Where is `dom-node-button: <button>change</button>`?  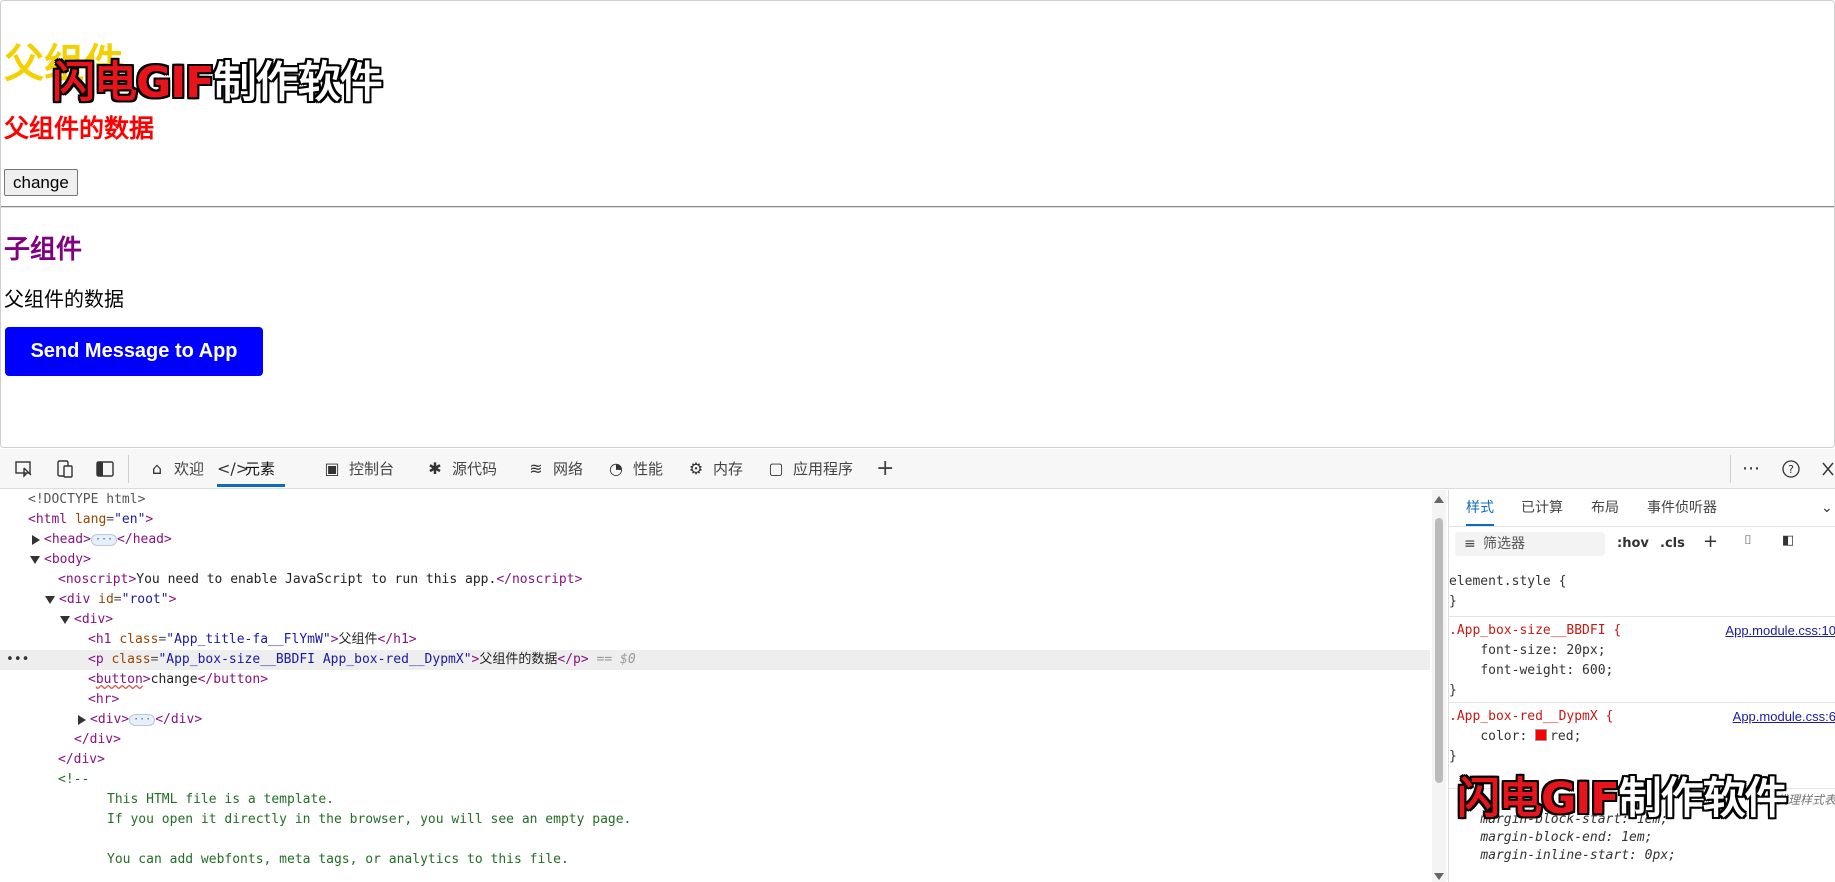 dom-node-button: <button>change</button> is located at coordinates (178, 680).